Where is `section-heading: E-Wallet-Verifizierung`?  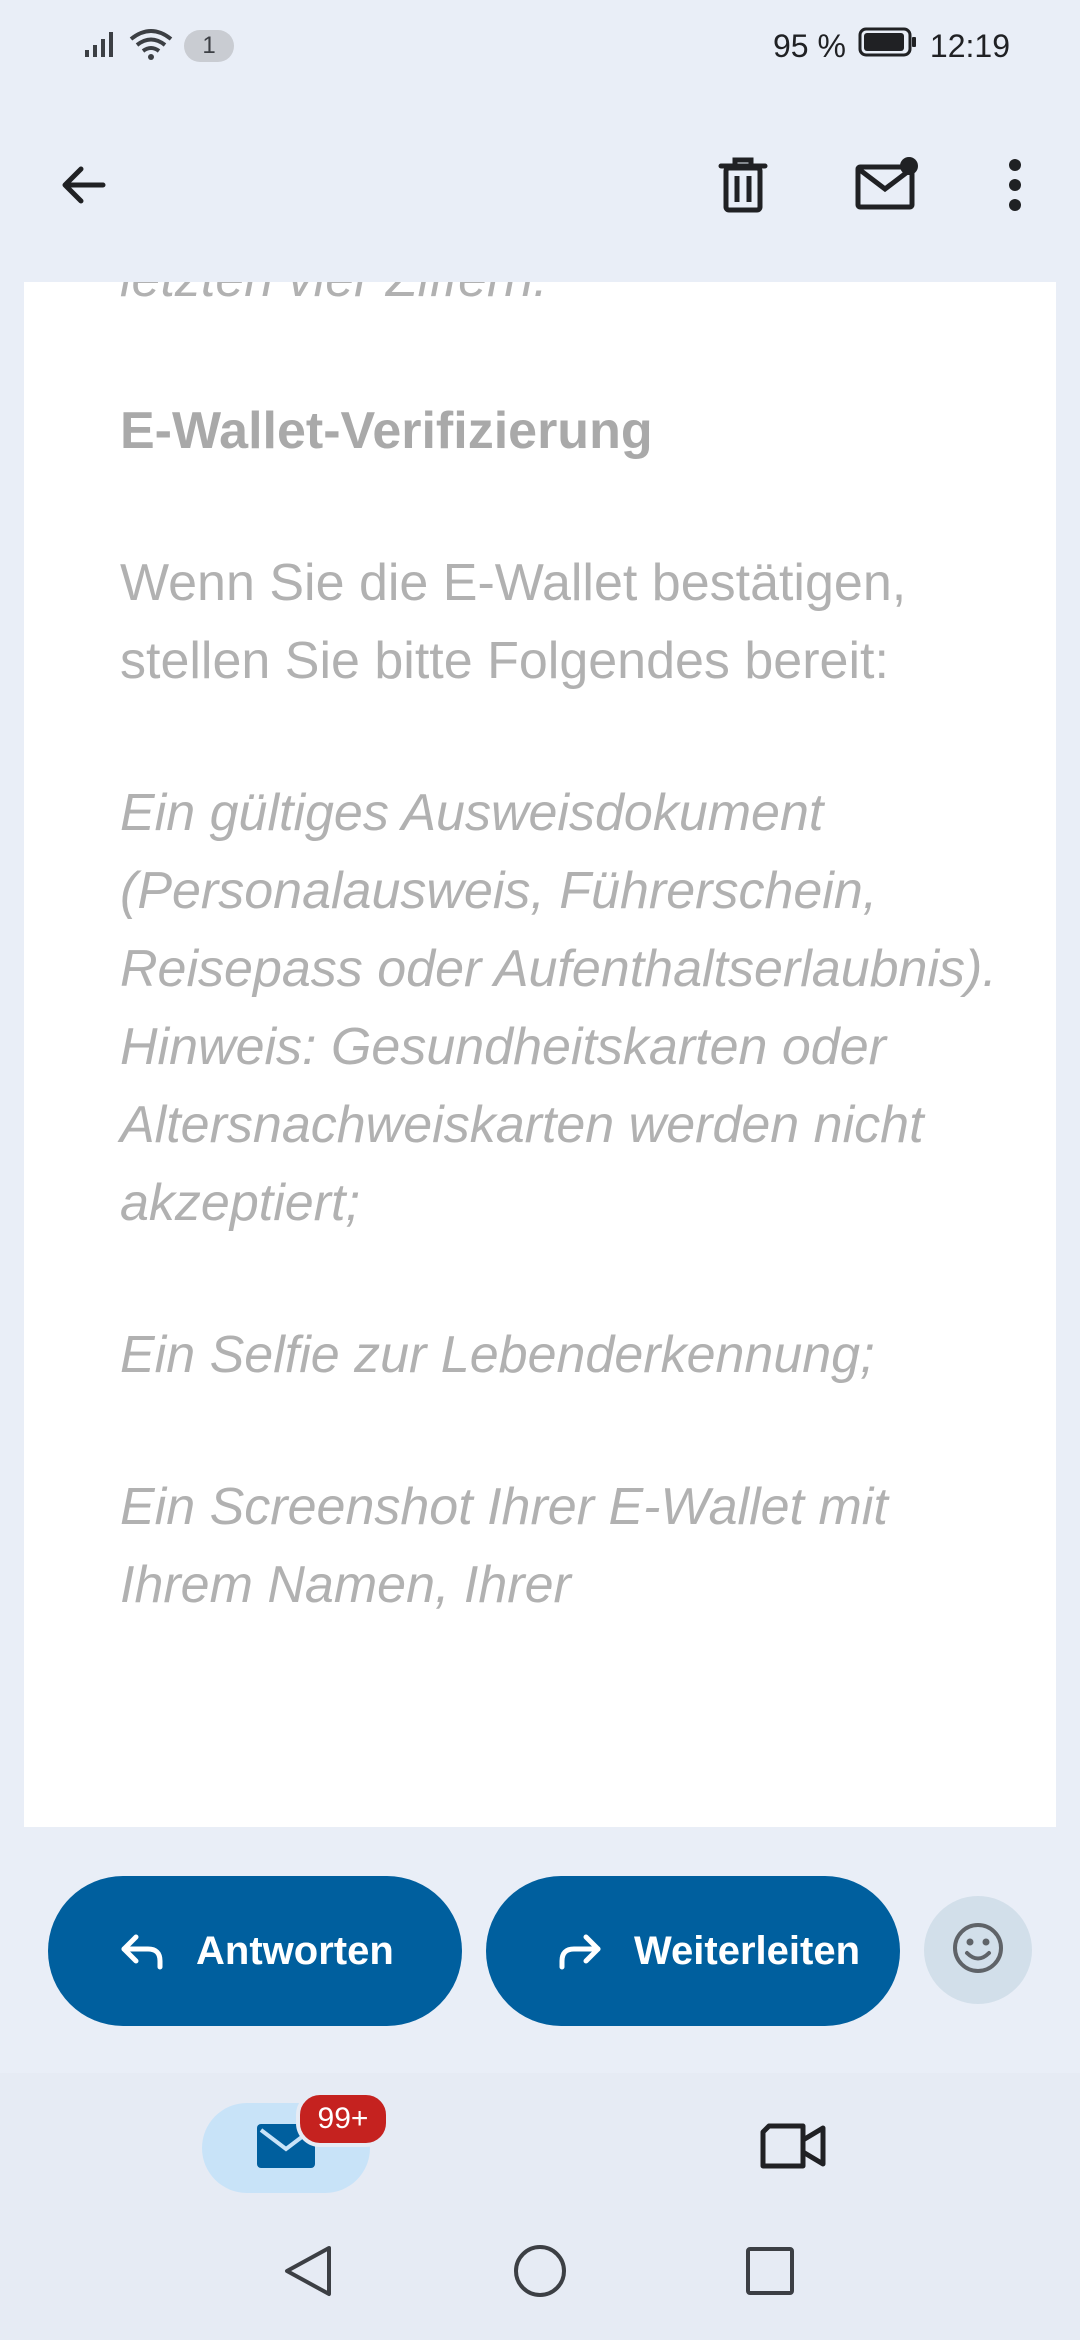 section-heading: E-Wallet-Verifizierung is located at coordinates (386, 431).